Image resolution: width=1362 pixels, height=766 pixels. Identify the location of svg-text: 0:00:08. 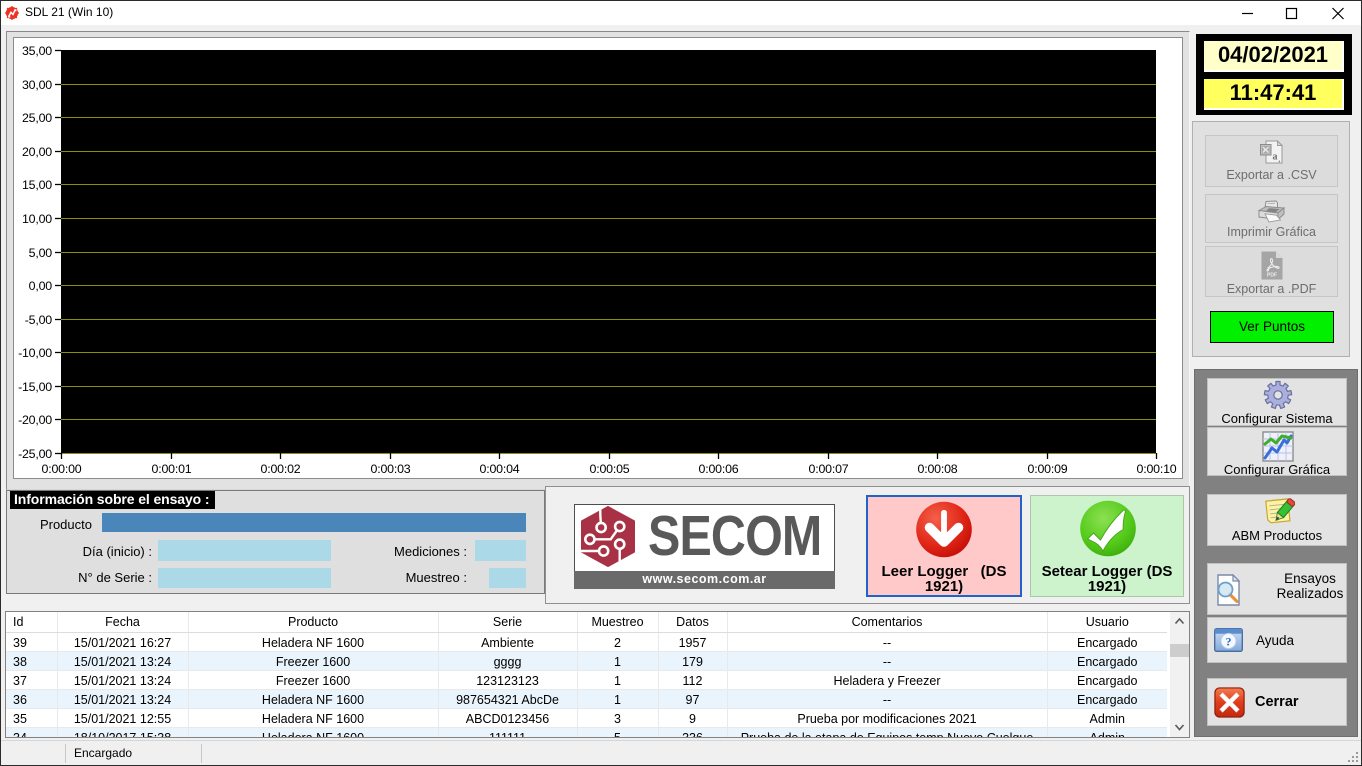
(938, 469).